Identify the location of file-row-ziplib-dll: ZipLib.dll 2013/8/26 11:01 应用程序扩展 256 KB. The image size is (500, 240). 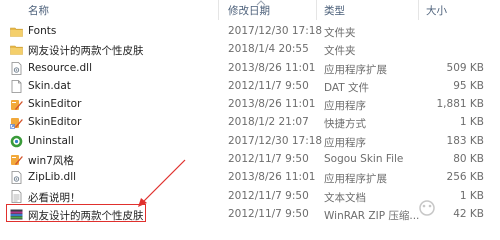
(250, 178).